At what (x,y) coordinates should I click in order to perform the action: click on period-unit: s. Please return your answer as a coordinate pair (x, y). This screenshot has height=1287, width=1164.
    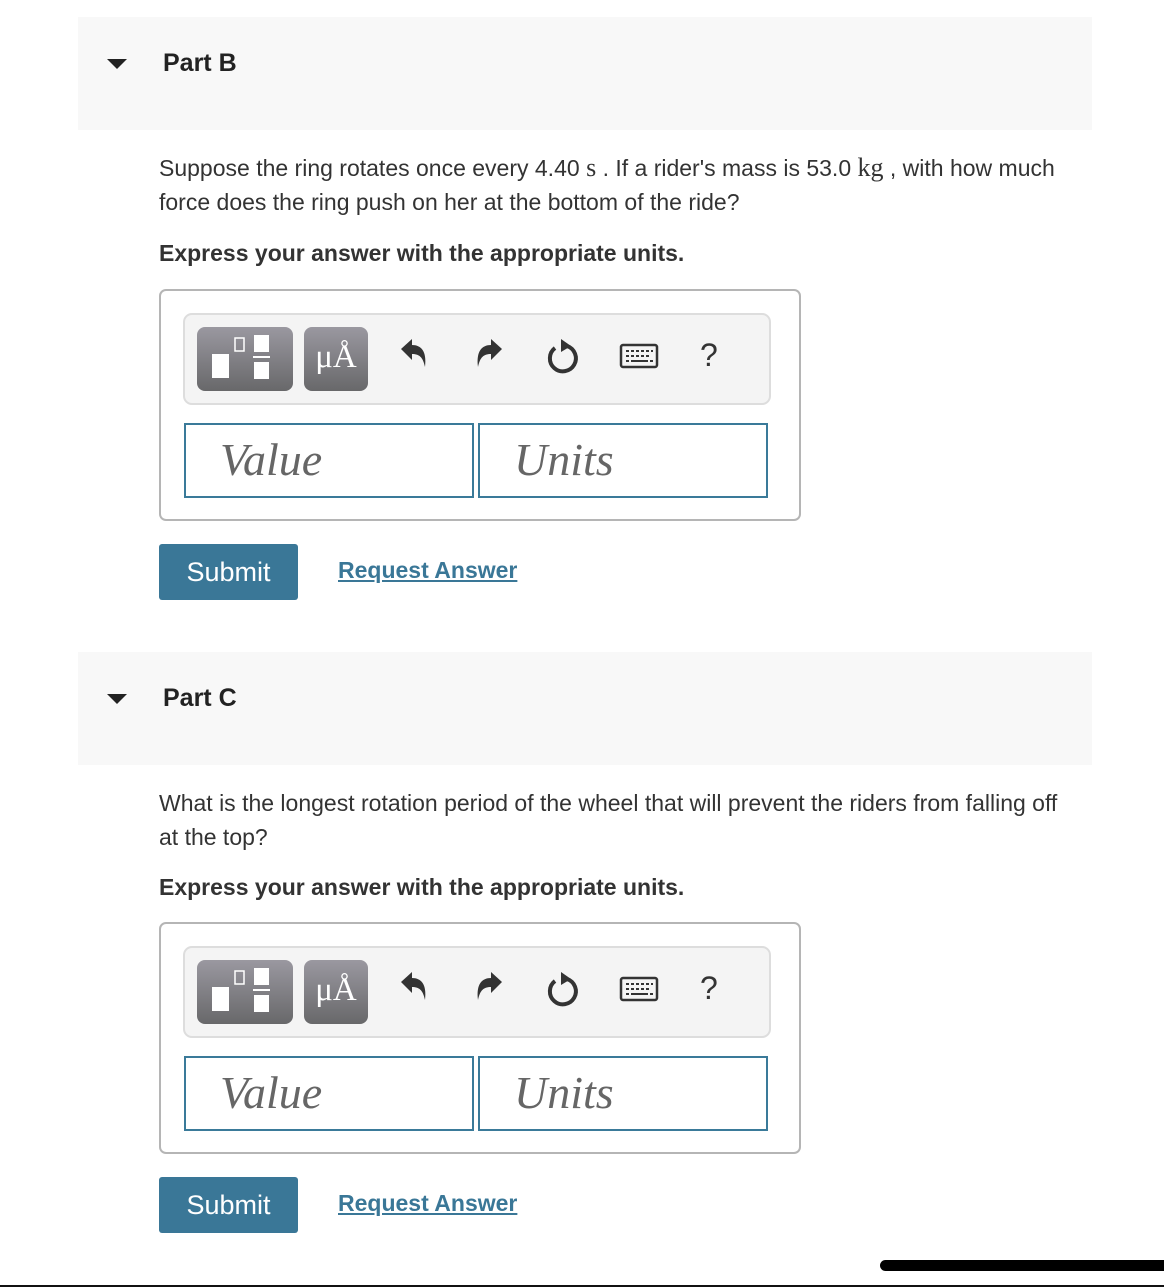
    Looking at the image, I should click on (591, 167).